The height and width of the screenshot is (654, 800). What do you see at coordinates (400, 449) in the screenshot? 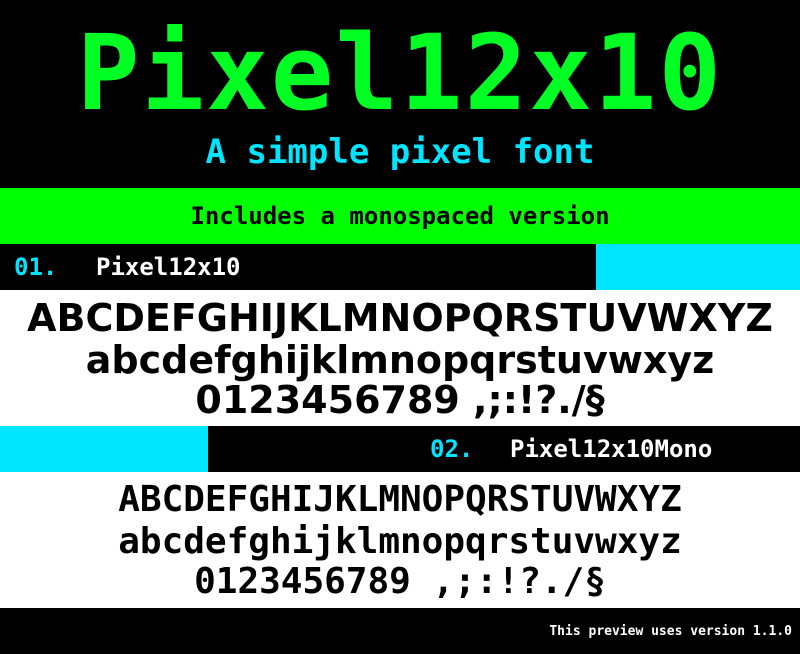
I see `section-header-pixel12x10mono: 02. Pixel12x10Mono` at bounding box center [400, 449].